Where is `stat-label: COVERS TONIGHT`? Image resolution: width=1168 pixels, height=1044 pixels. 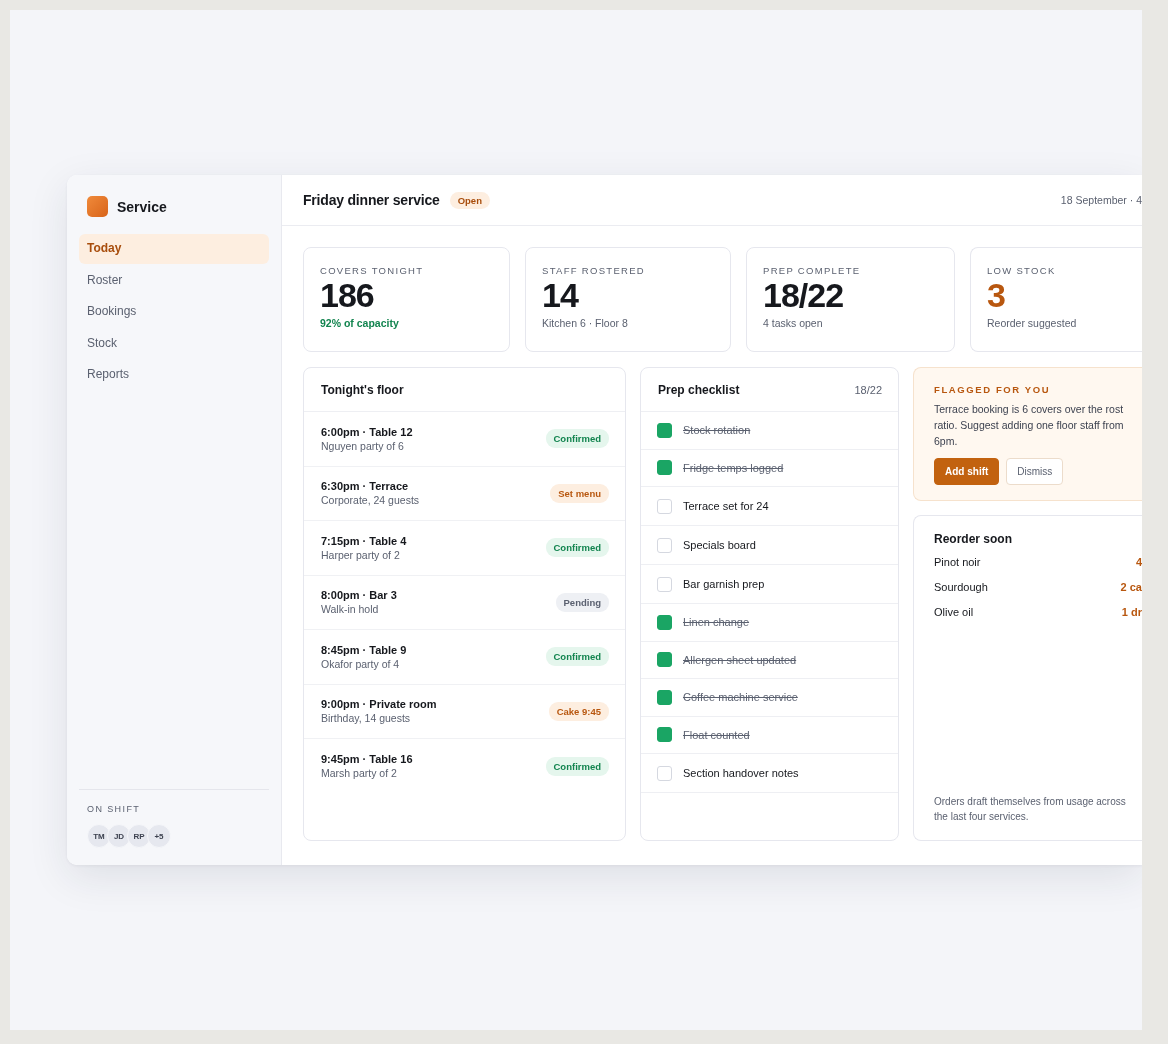 stat-label: COVERS TONIGHT is located at coordinates (372, 270).